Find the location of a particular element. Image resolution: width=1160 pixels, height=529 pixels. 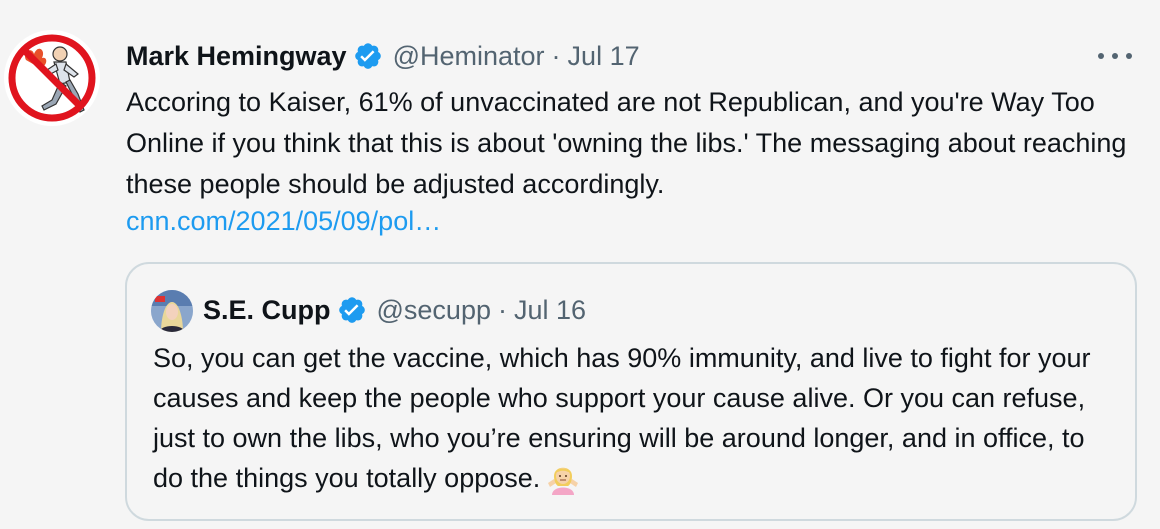

quoted-tweet-date: Jul 16 is located at coordinates (550, 310).